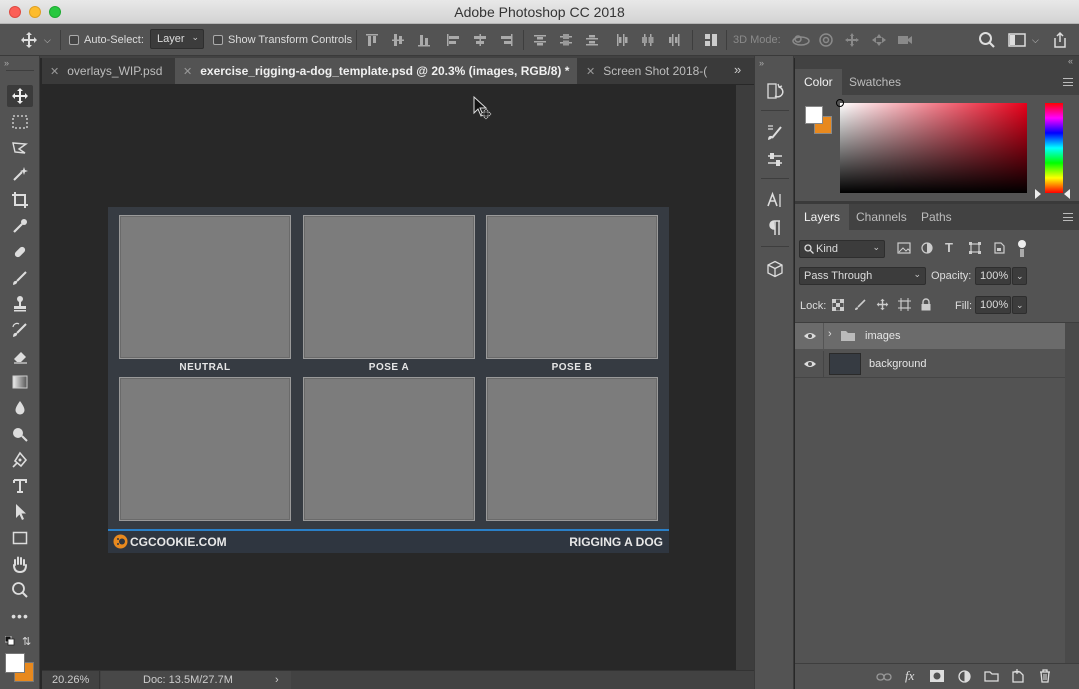  Describe the element at coordinates (20, 512) in the screenshot. I see `path-selection-tool` at that location.